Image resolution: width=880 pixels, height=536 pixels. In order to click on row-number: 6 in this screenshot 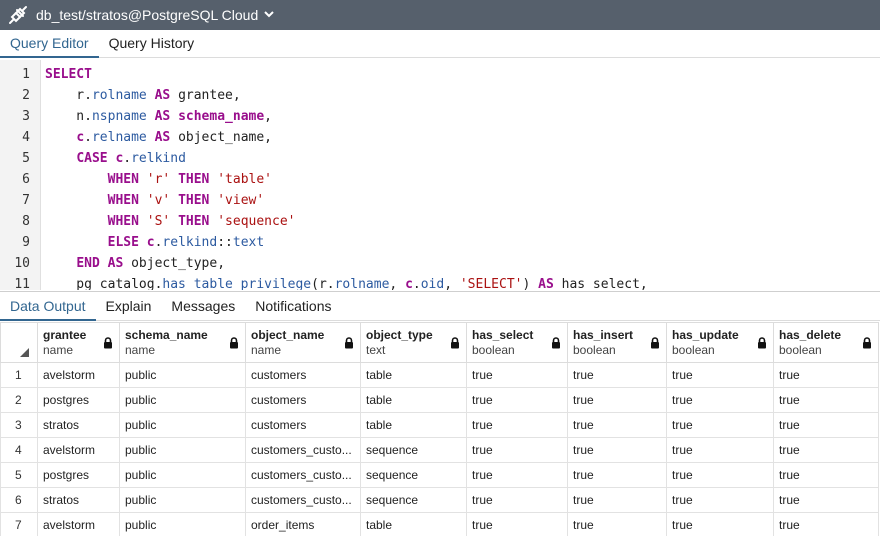, I will do `click(19, 500)`.